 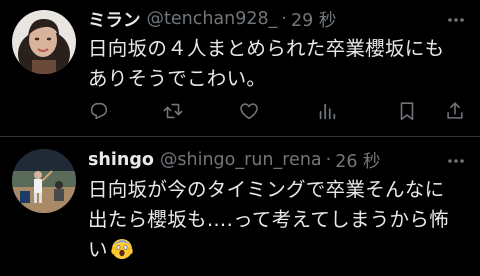 What do you see at coordinates (122, 248) in the screenshot?
I see `screaming-face-emoji` at bounding box center [122, 248].